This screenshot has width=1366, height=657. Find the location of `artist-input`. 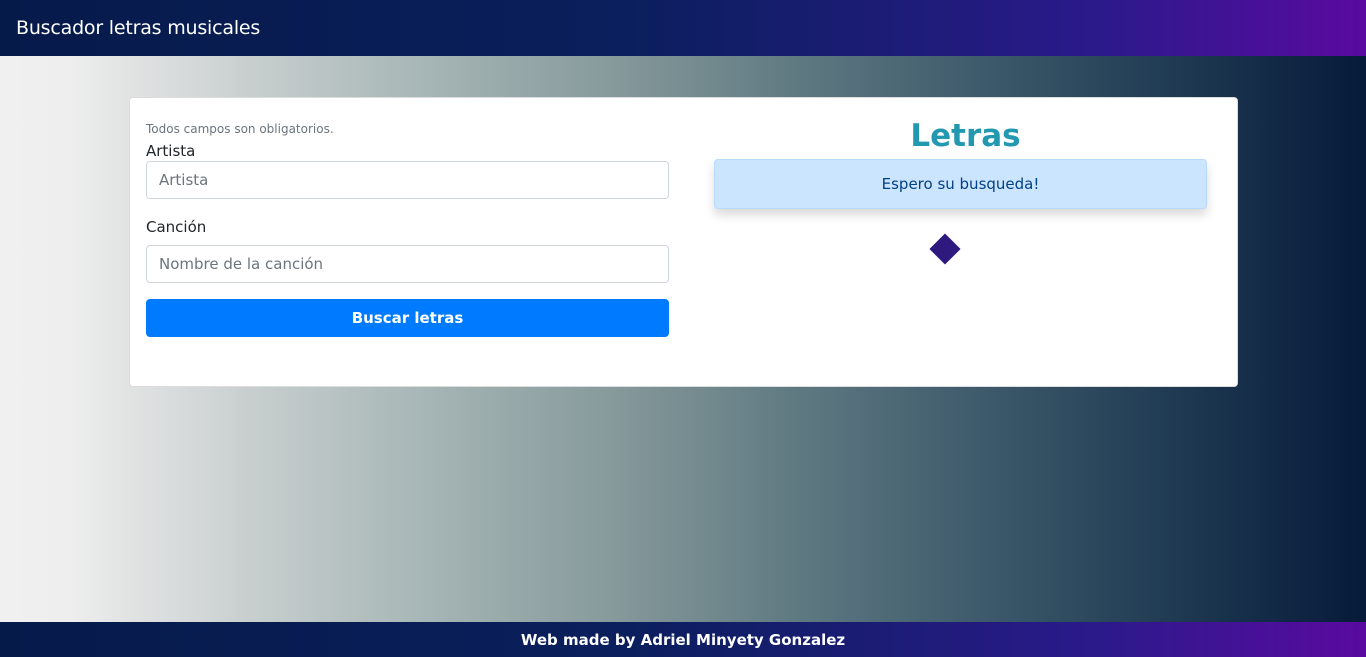

artist-input is located at coordinates (407, 180).